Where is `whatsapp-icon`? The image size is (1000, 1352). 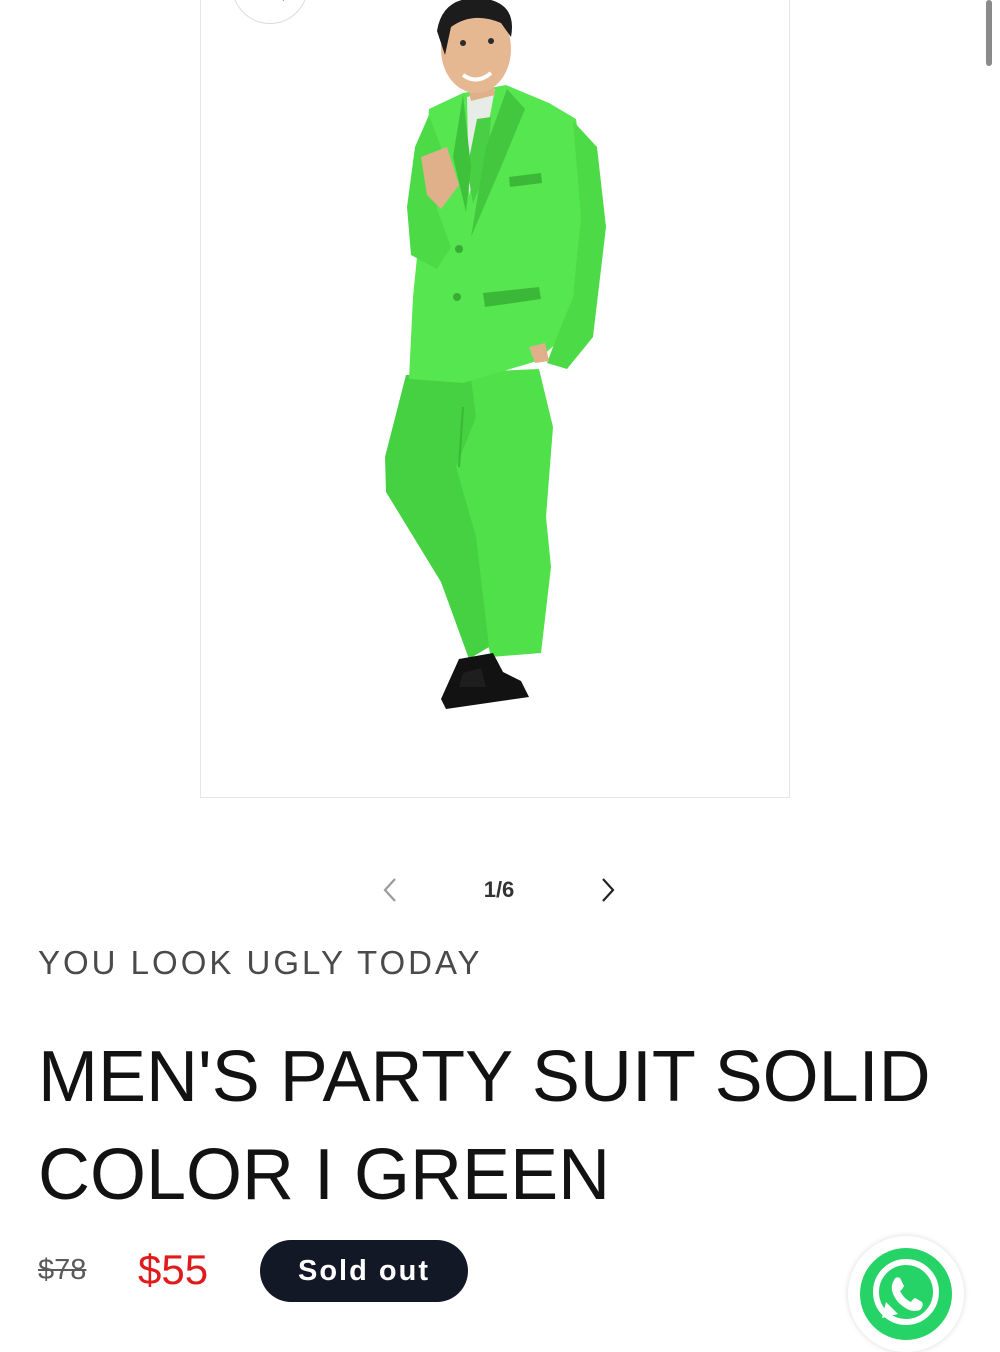 whatsapp-icon is located at coordinates (906, 1294).